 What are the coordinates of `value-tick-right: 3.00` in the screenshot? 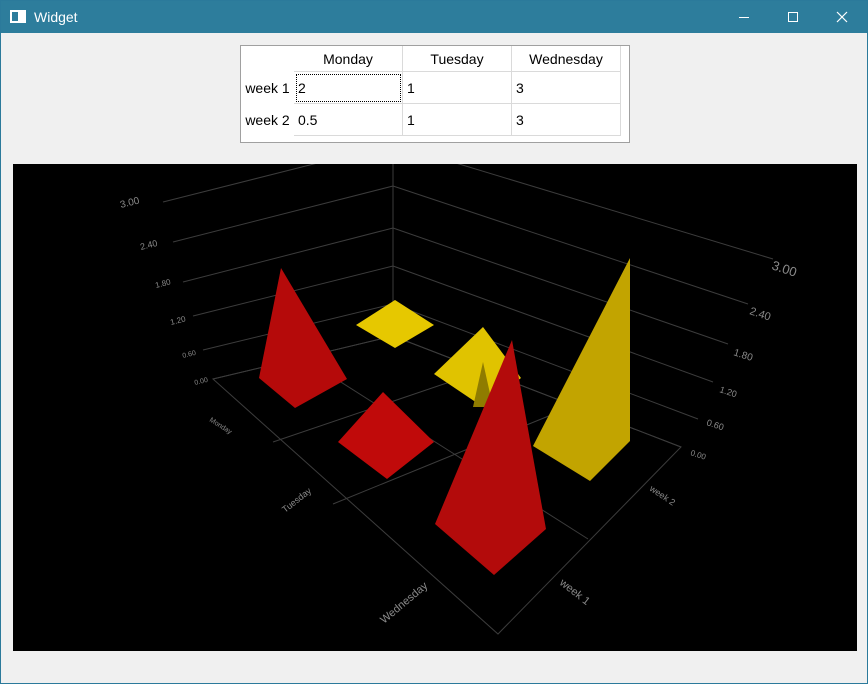 It's located at (784, 269).